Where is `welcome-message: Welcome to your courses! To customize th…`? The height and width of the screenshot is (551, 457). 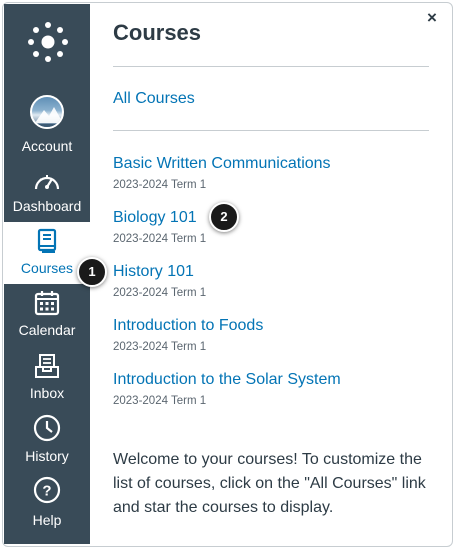 welcome-message: Welcome to your courses! To customize th… is located at coordinates (269, 483).